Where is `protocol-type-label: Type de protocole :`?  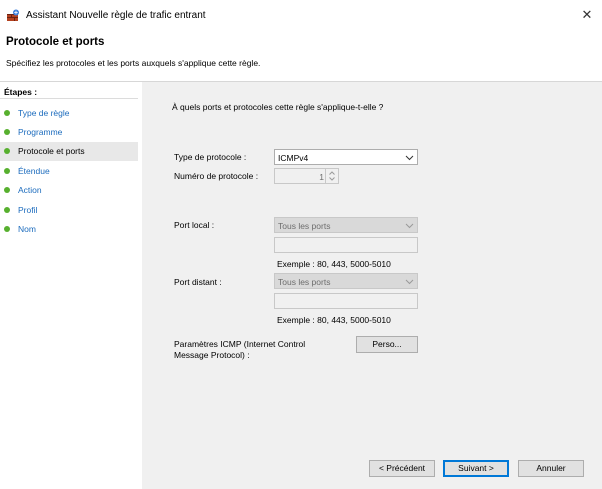 protocol-type-label: Type de protocole : is located at coordinates (210, 157).